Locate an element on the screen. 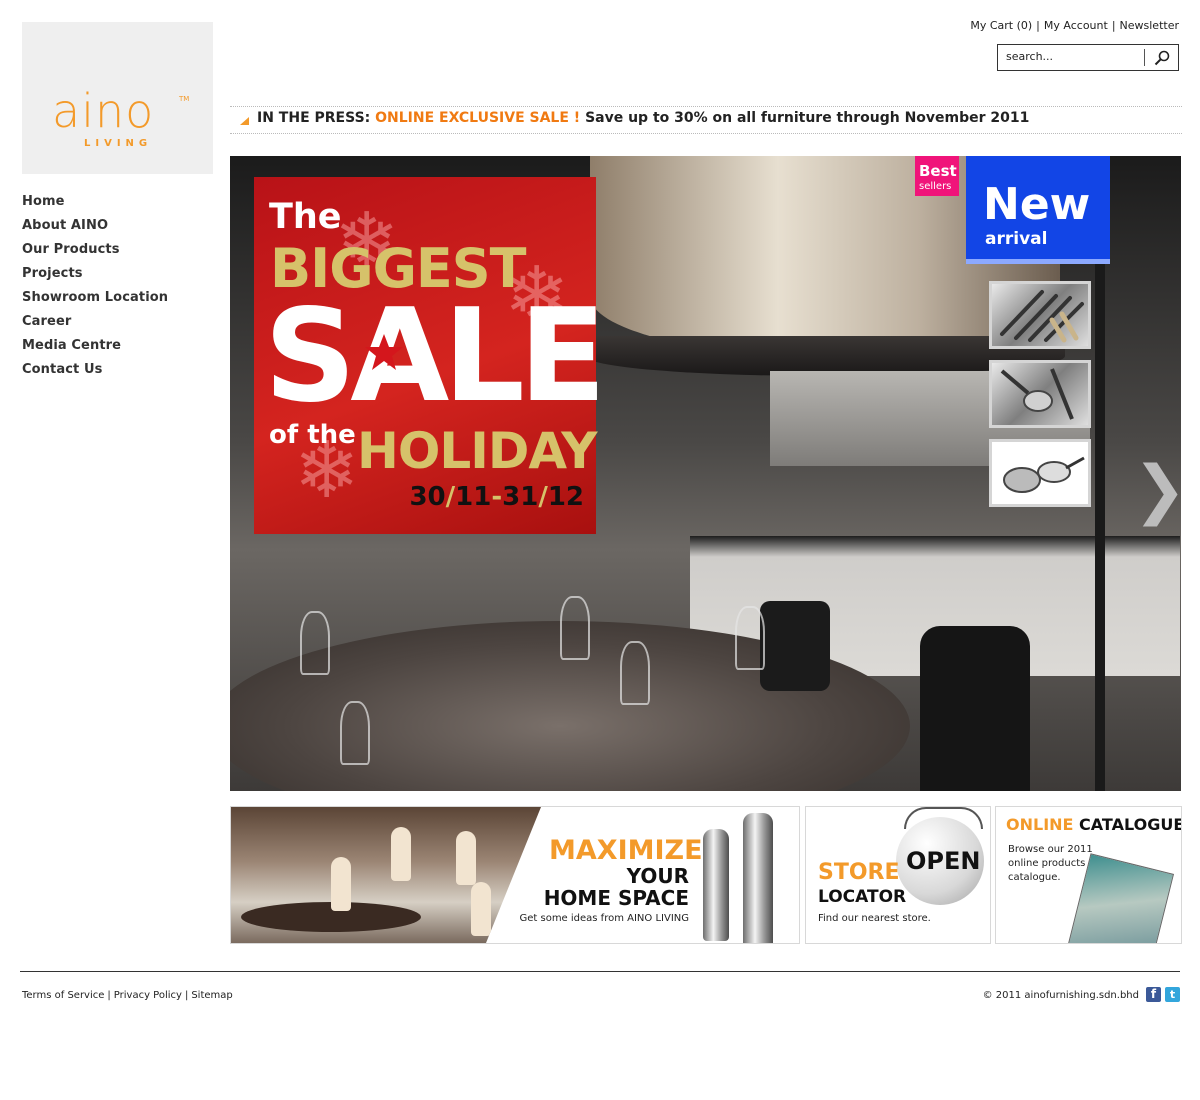 This screenshot has height=1100, width=1200. date-day-end: 31 is located at coordinates (520, 497).